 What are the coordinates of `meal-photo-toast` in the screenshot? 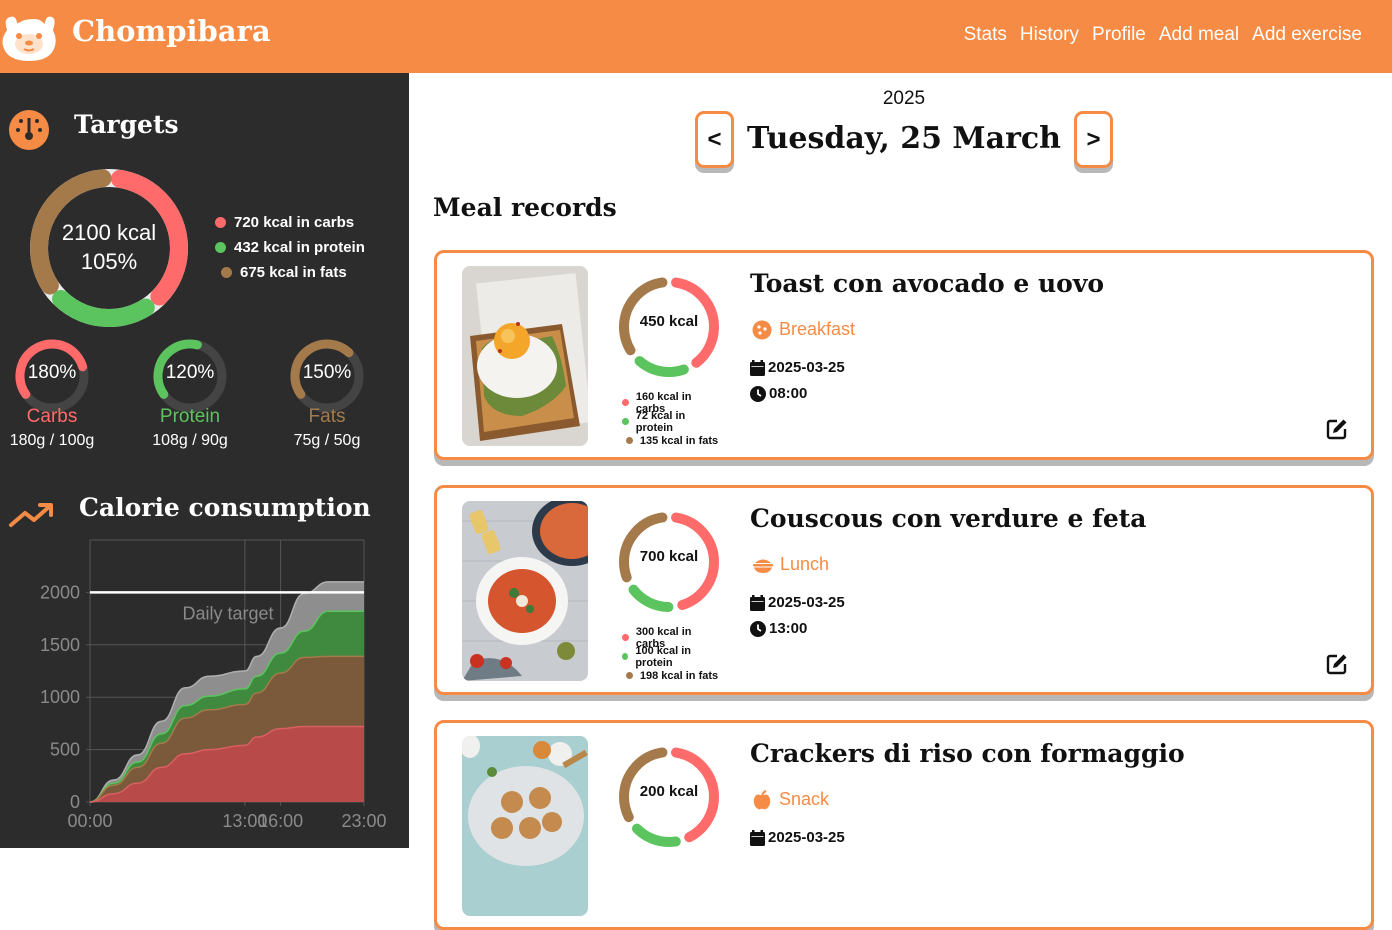 It's located at (525, 356).